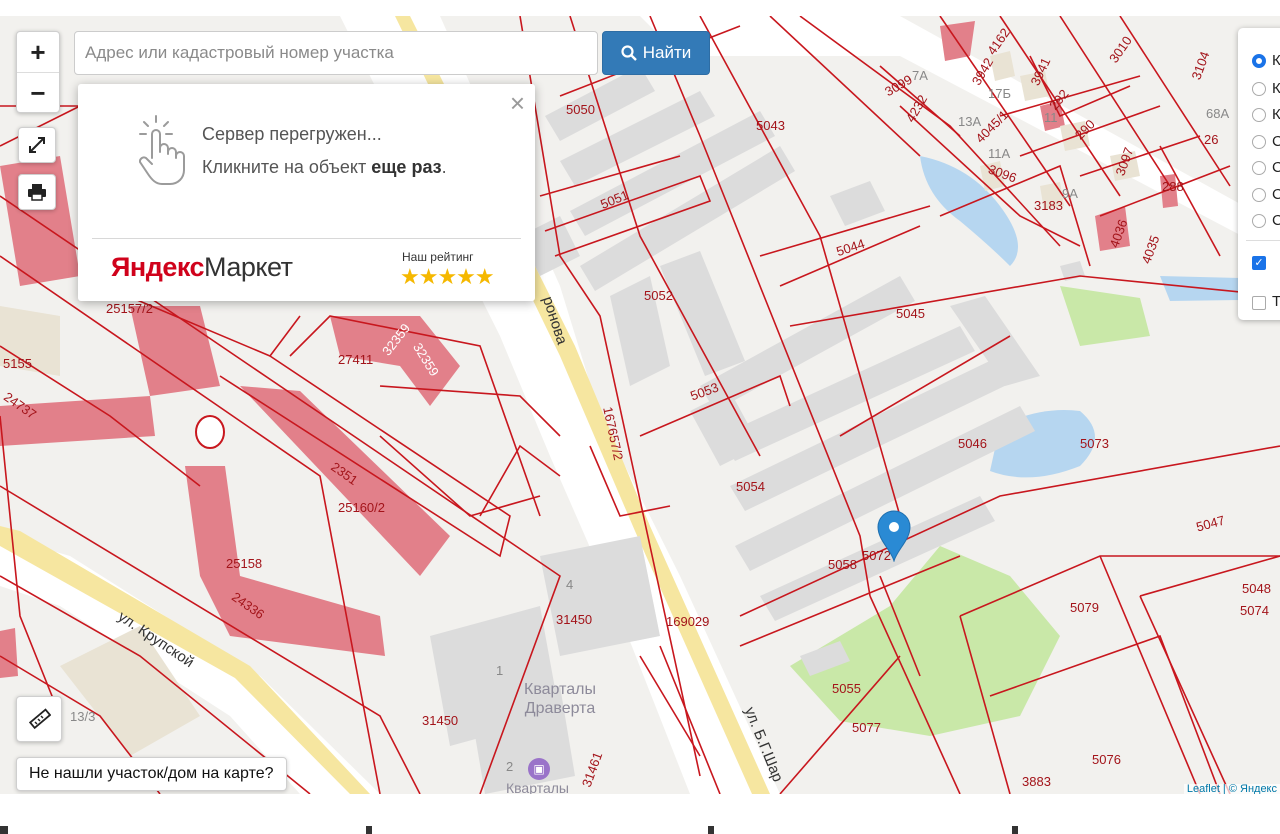 This screenshot has height=834, width=1280. What do you see at coordinates (1211, 524) in the screenshot?
I see `parcel-label: 5047` at bounding box center [1211, 524].